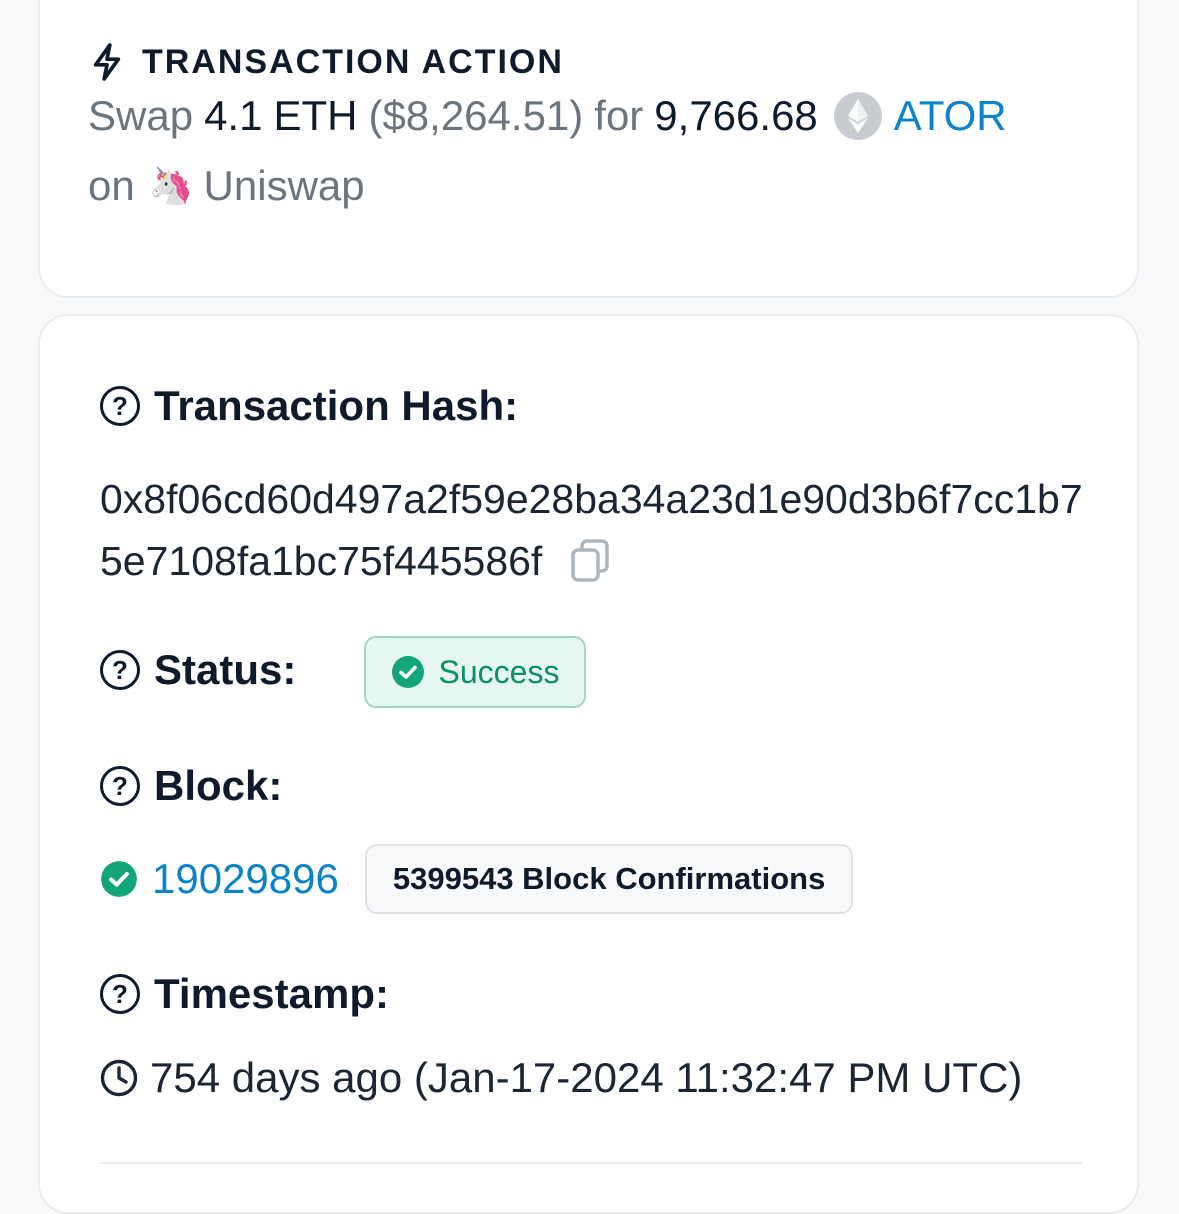 This screenshot has width=1179, height=1214. What do you see at coordinates (225, 669) in the screenshot?
I see `status-label: Status:` at bounding box center [225, 669].